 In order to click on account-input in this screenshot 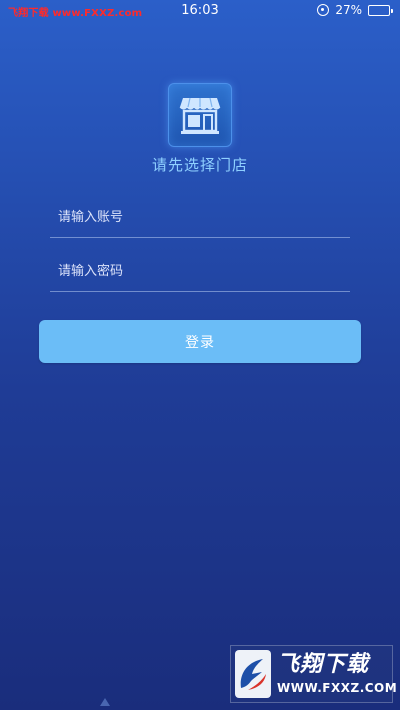, I will do `click(200, 217)`.